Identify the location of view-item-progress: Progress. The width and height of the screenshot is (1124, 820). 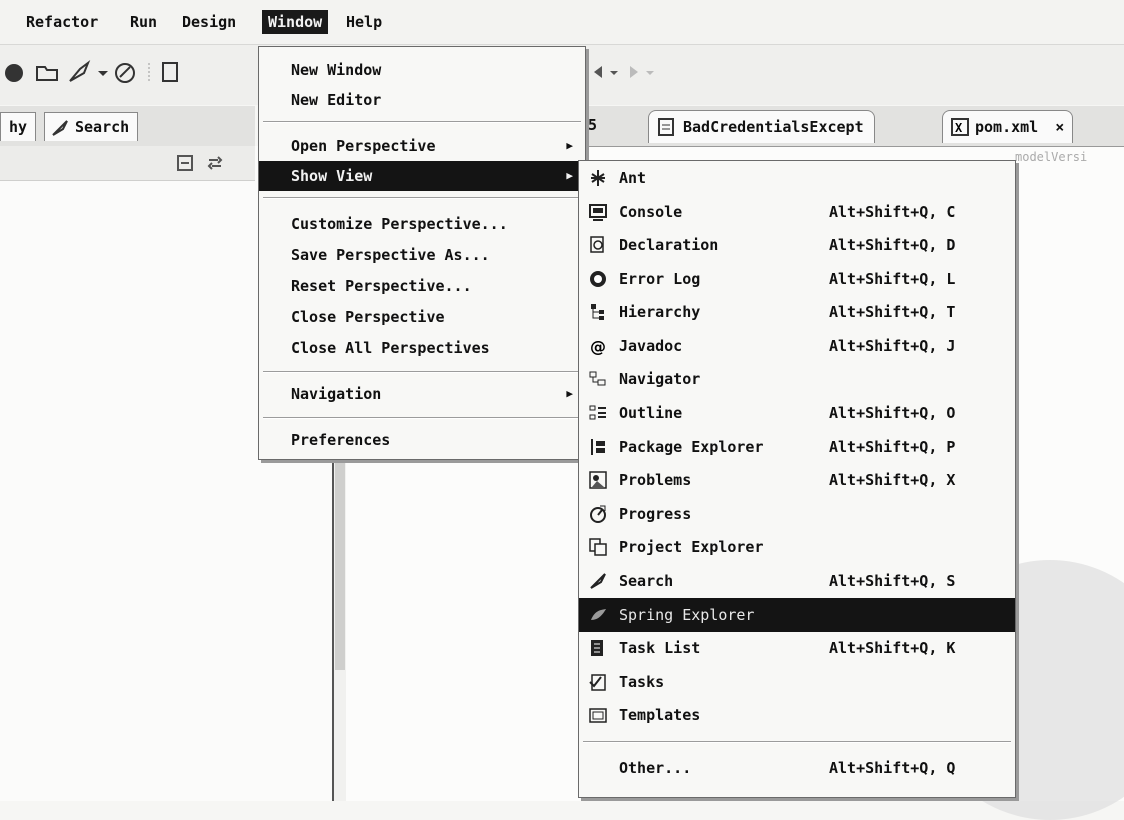
(797, 514).